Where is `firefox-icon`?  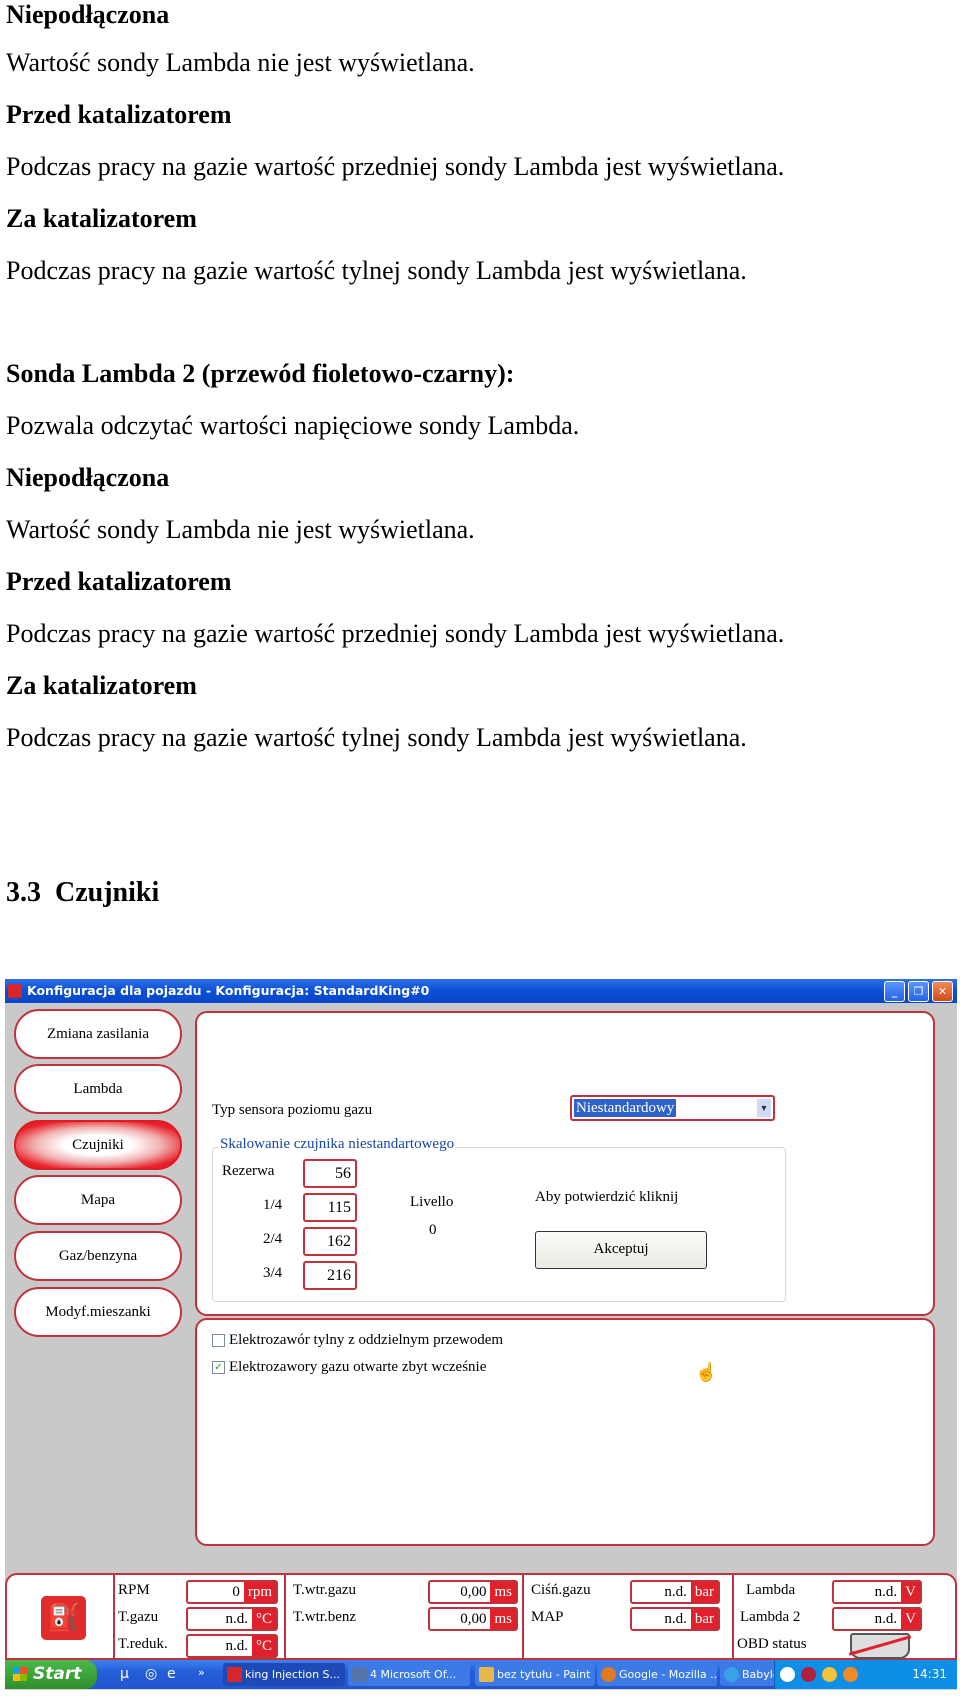 firefox-icon is located at coordinates (608, 1674).